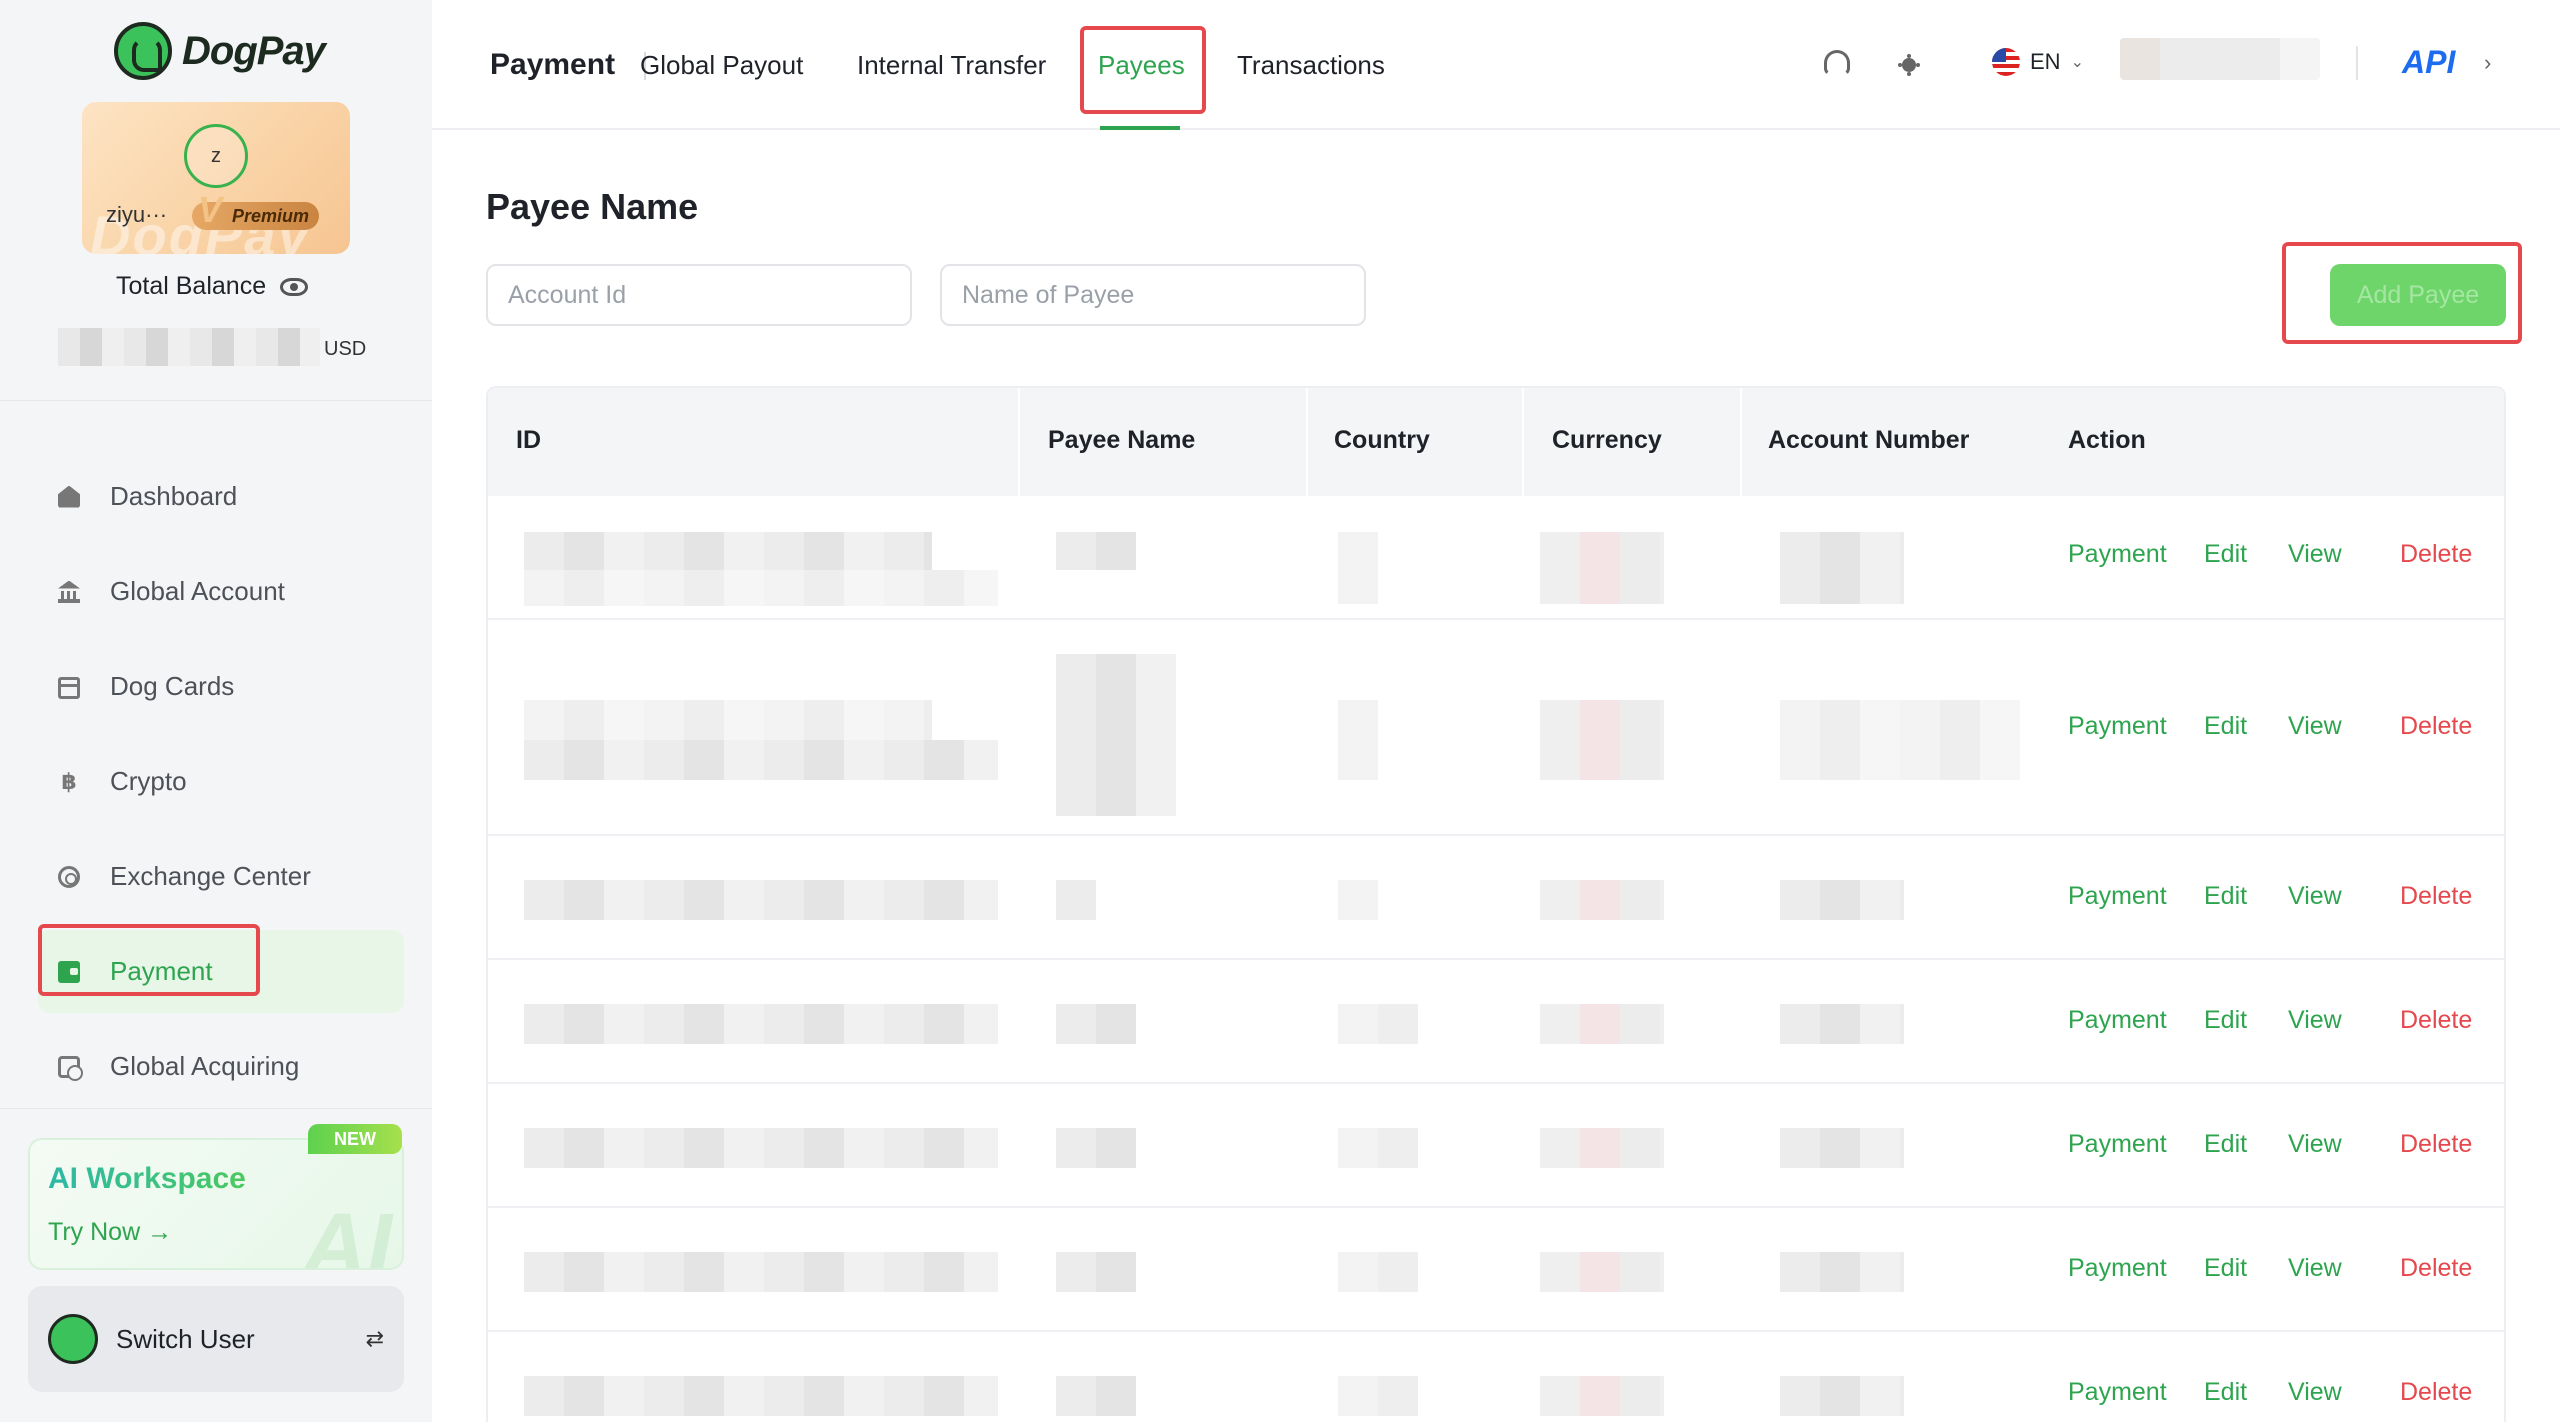 Image resolution: width=2560 pixels, height=1422 pixels. I want to click on bank-icon, so click(69, 592).